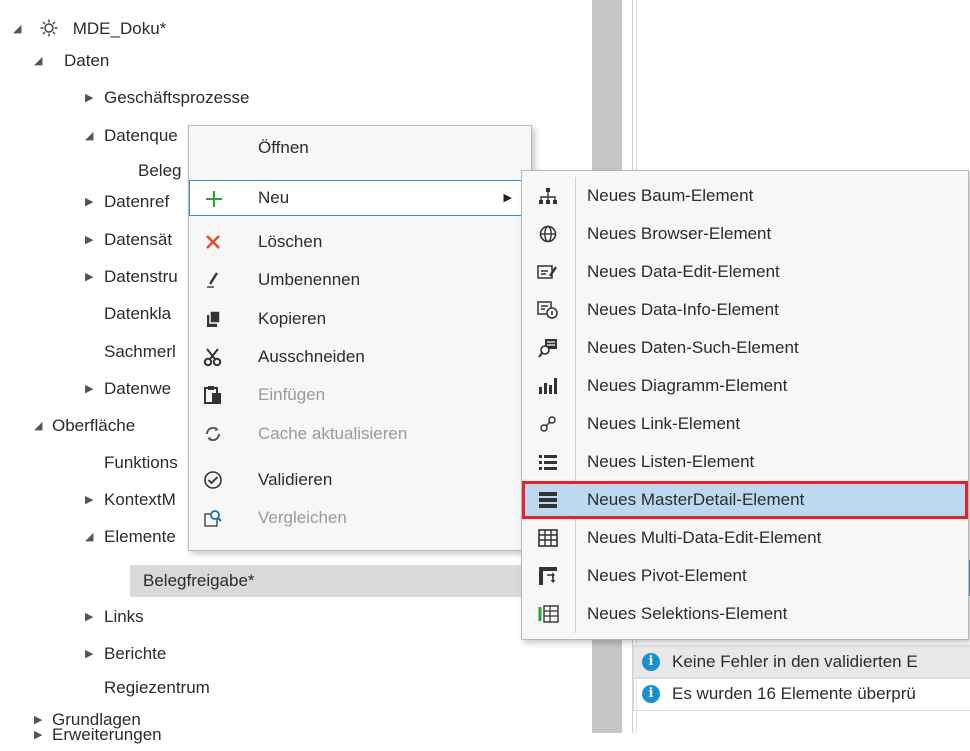 This screenshot has width=970, height=751. Describe the element at coordinates (213, 357) in the screenshot. I see `scissors-icon` at that location.